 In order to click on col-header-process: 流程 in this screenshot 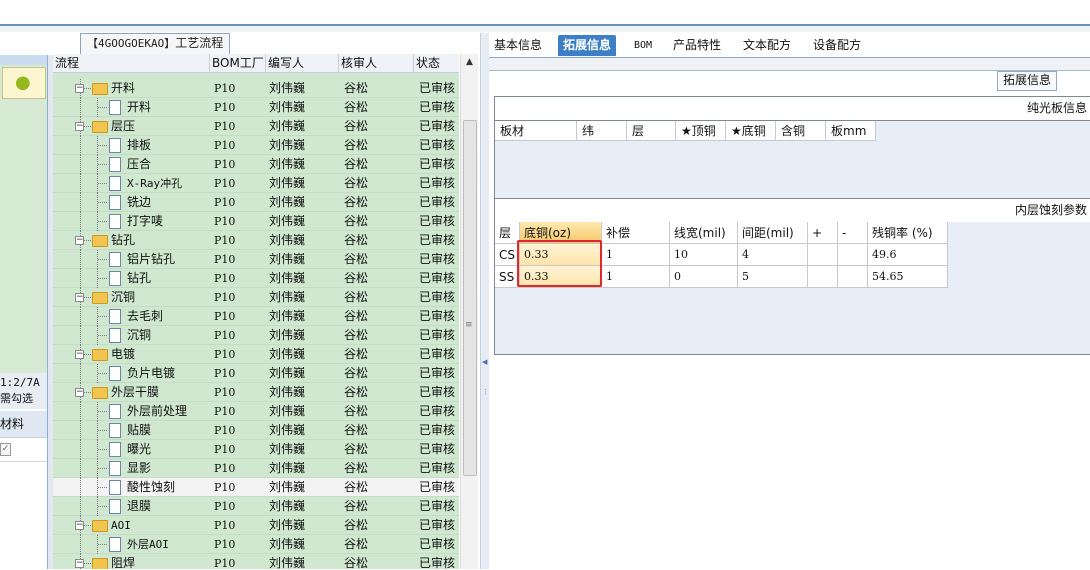, I will do `click(131, 63)`.